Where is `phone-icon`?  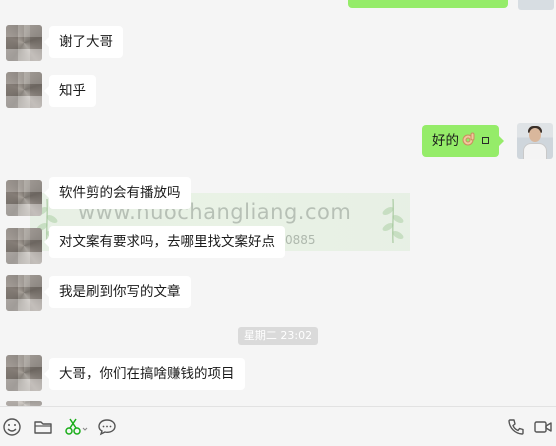
phone-icon is located at coordinates (516, 427).